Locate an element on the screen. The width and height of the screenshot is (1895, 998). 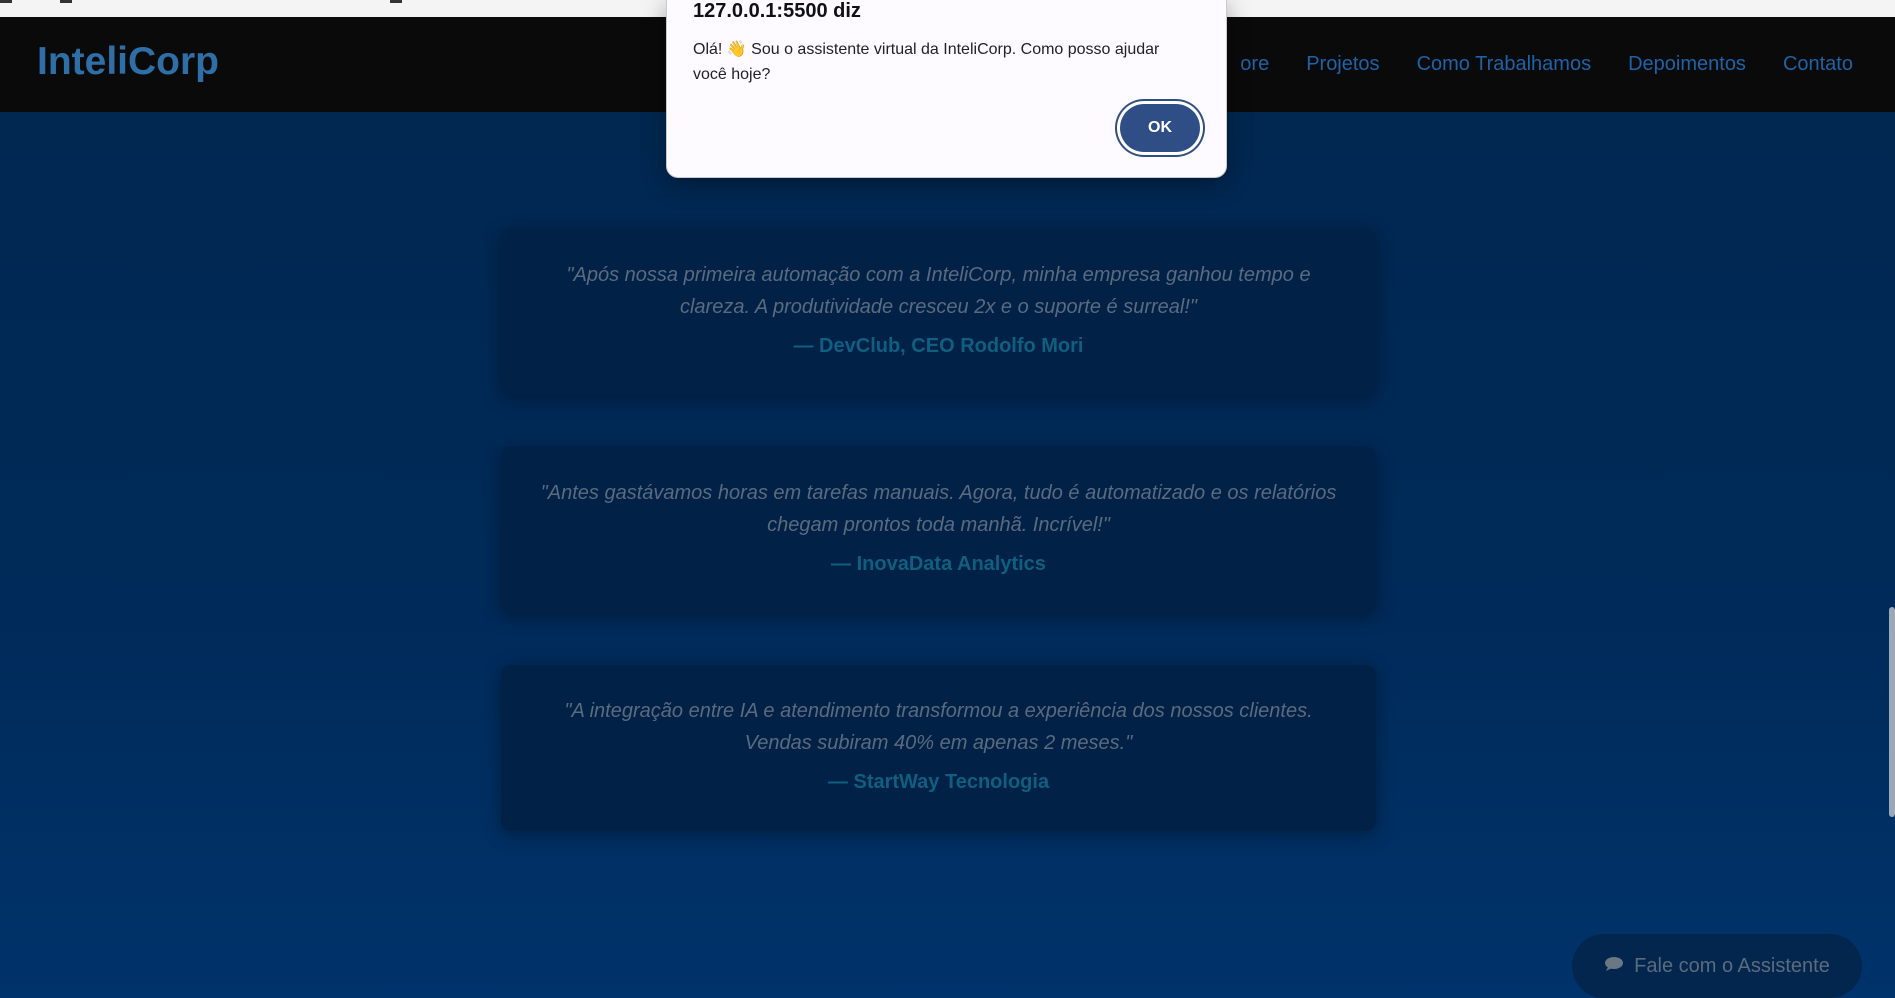
nav-link-sobre: ore is located at coordinates (1254, 64).